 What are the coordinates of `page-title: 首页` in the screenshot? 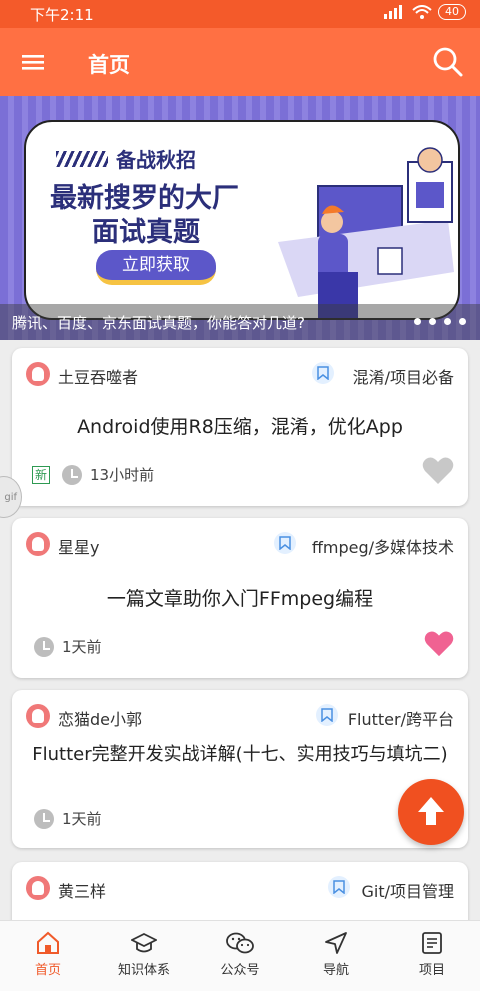 It's located at (109, 65).